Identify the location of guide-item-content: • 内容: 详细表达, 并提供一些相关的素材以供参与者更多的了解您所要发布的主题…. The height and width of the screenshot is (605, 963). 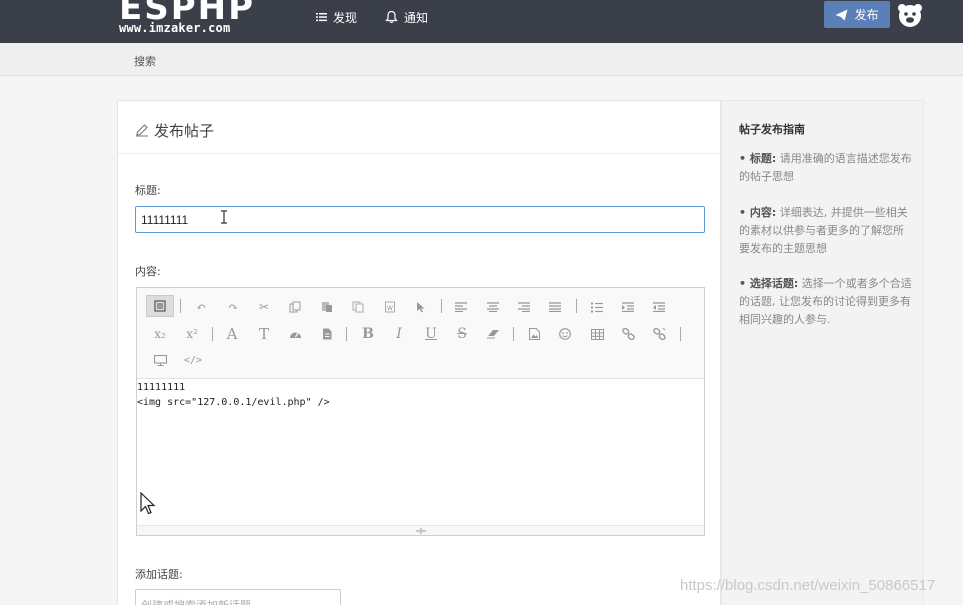
(826, 231).